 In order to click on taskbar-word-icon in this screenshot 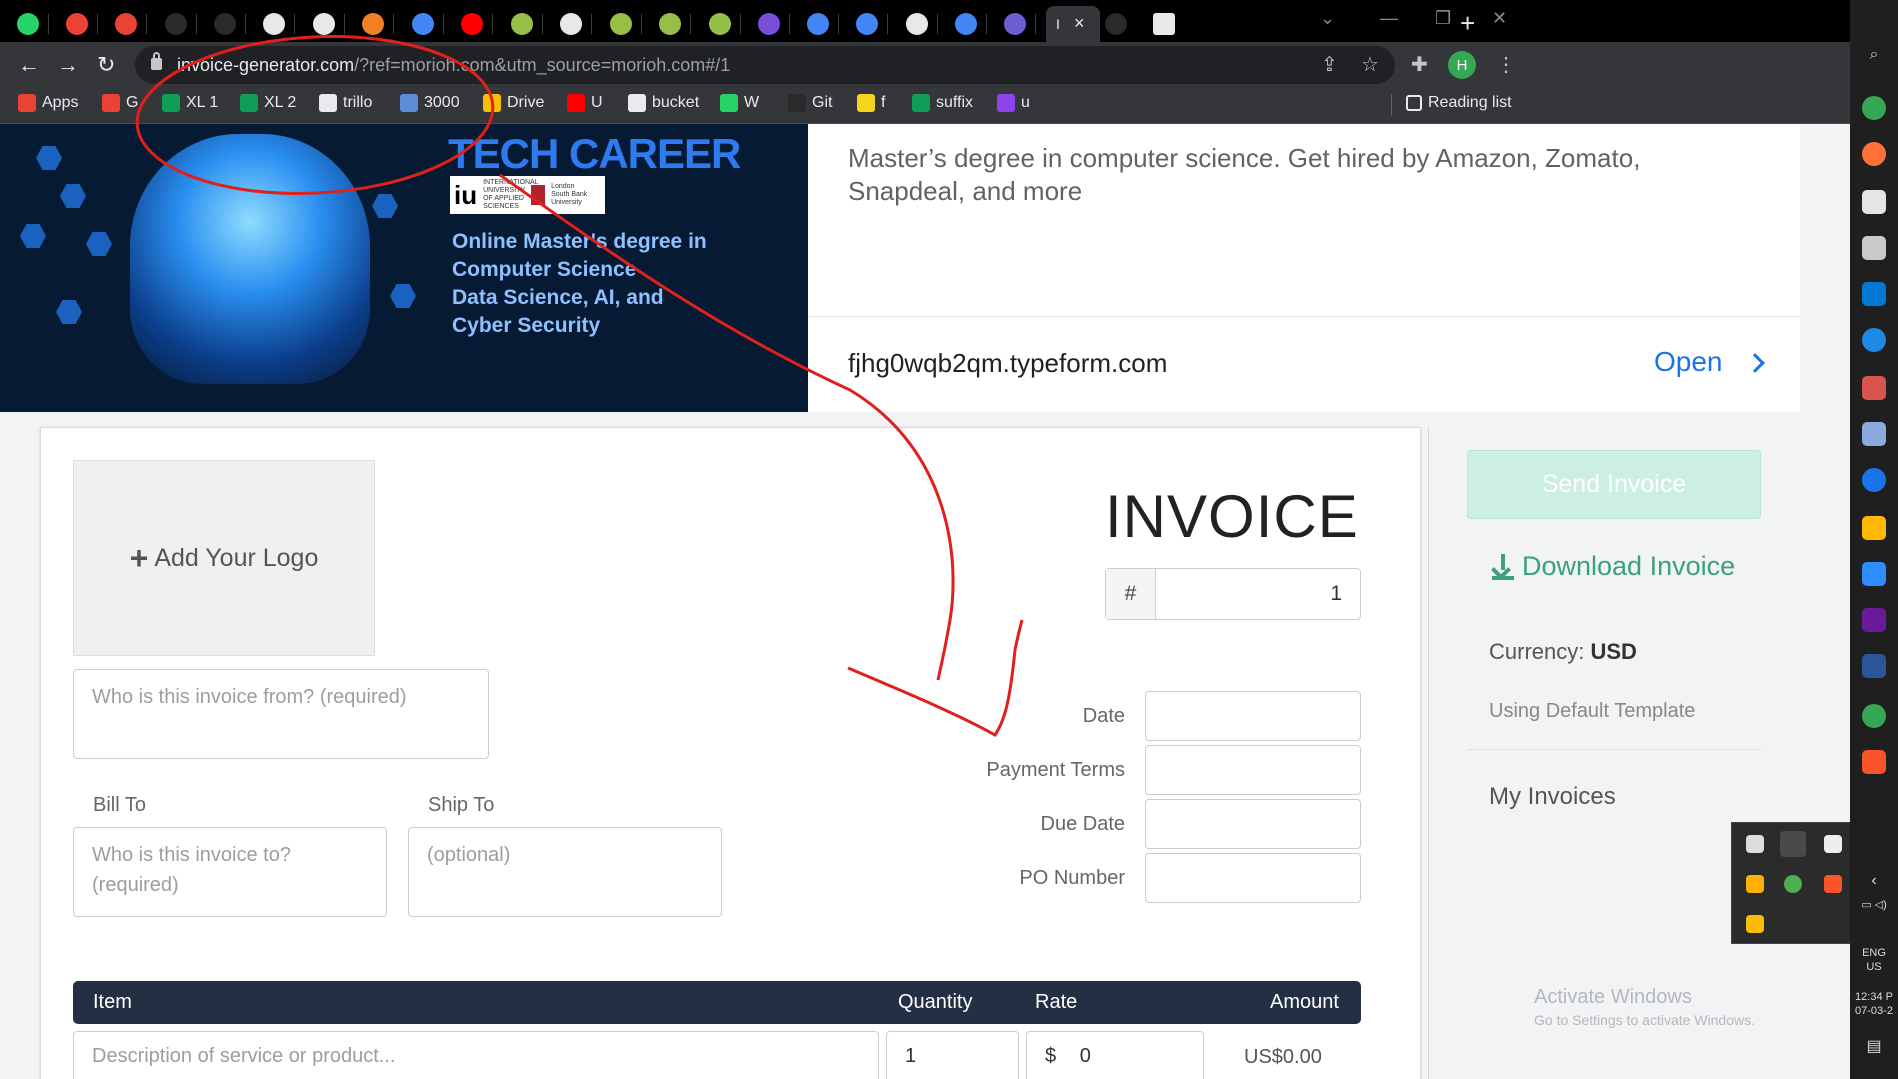, I will do `click(1874, 666)`.